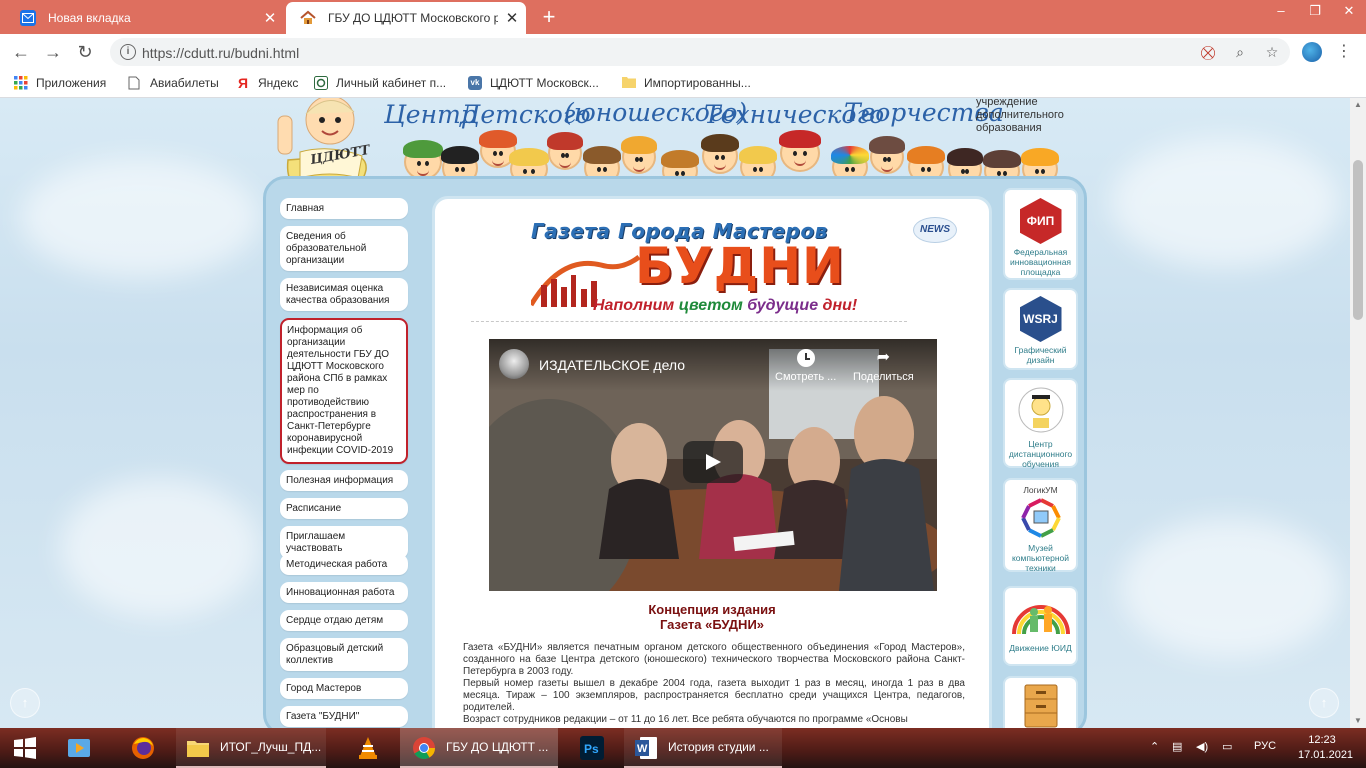 The height and width of the screenshot is (768, 1366). I want to click on scrollbar-thumb, so click(1358, 240).